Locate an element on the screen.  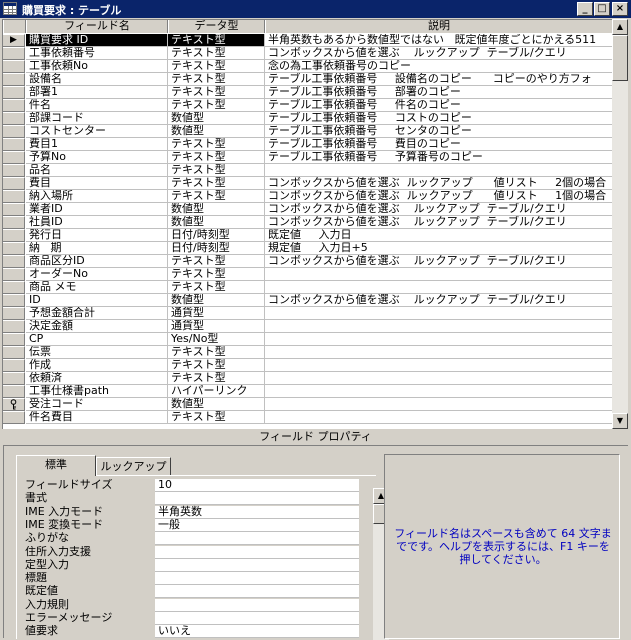
property-value-field: いいえ is located at coordinates (257, 632).